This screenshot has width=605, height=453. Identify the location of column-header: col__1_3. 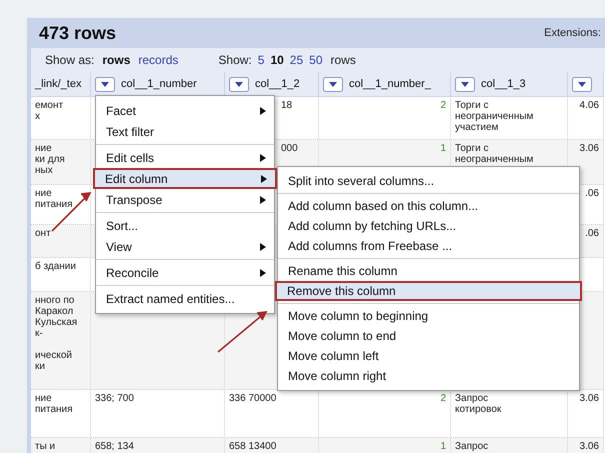
(509, 84).